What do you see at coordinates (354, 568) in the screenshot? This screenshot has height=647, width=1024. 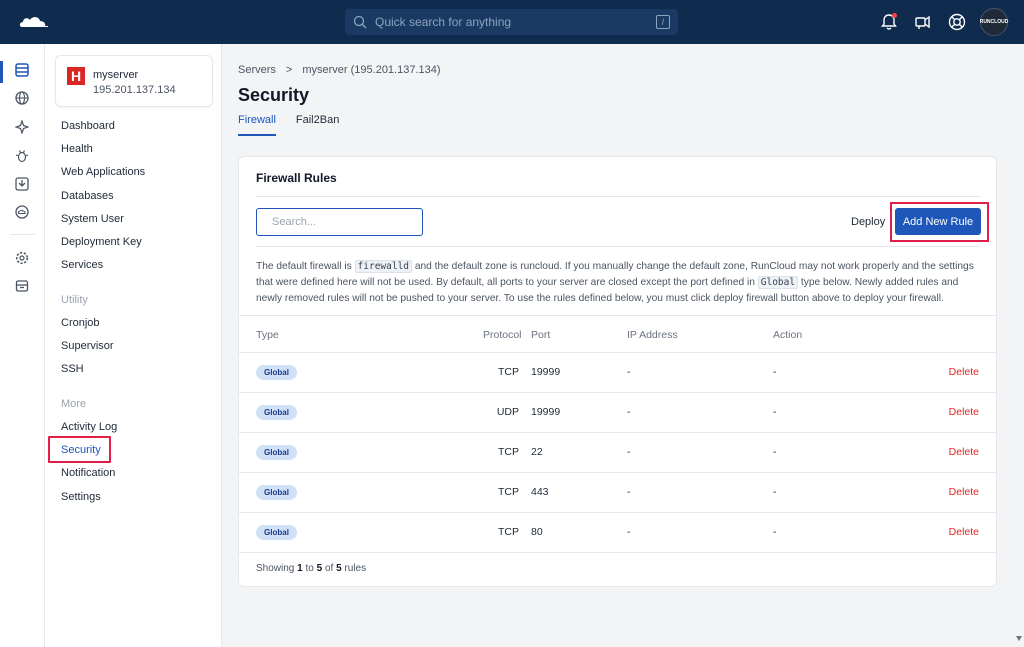 I see `summary-text: rules` at bounding box center [354, 568].